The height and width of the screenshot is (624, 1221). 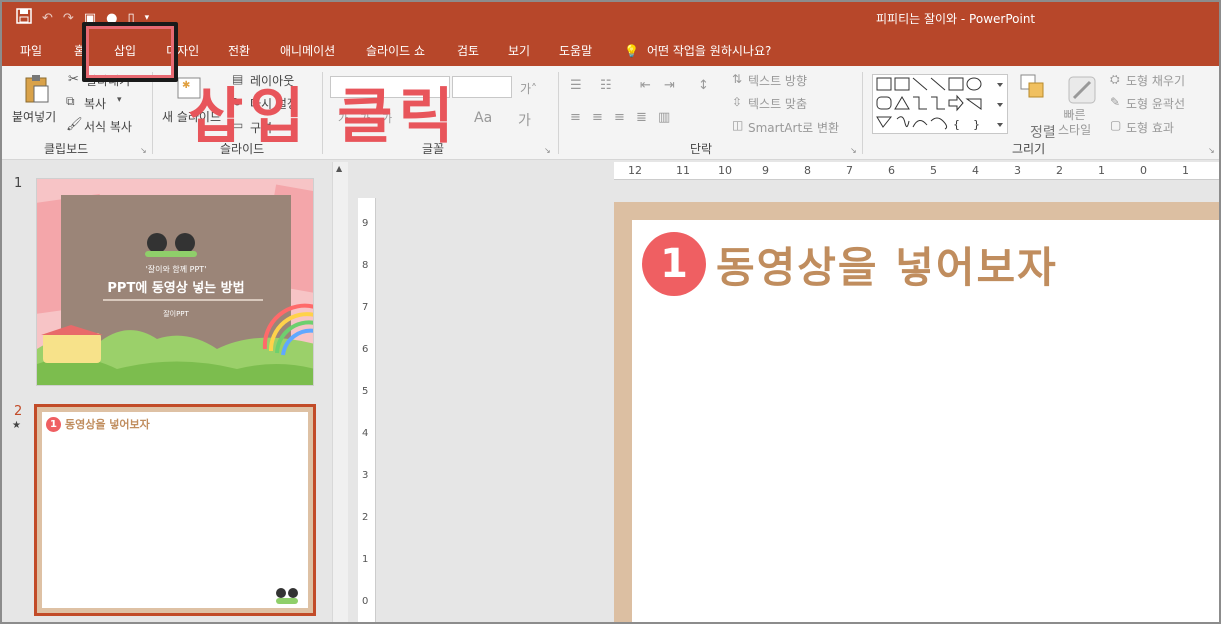 I want to click on font-color-icon: 가, so click(x=524, y=120).